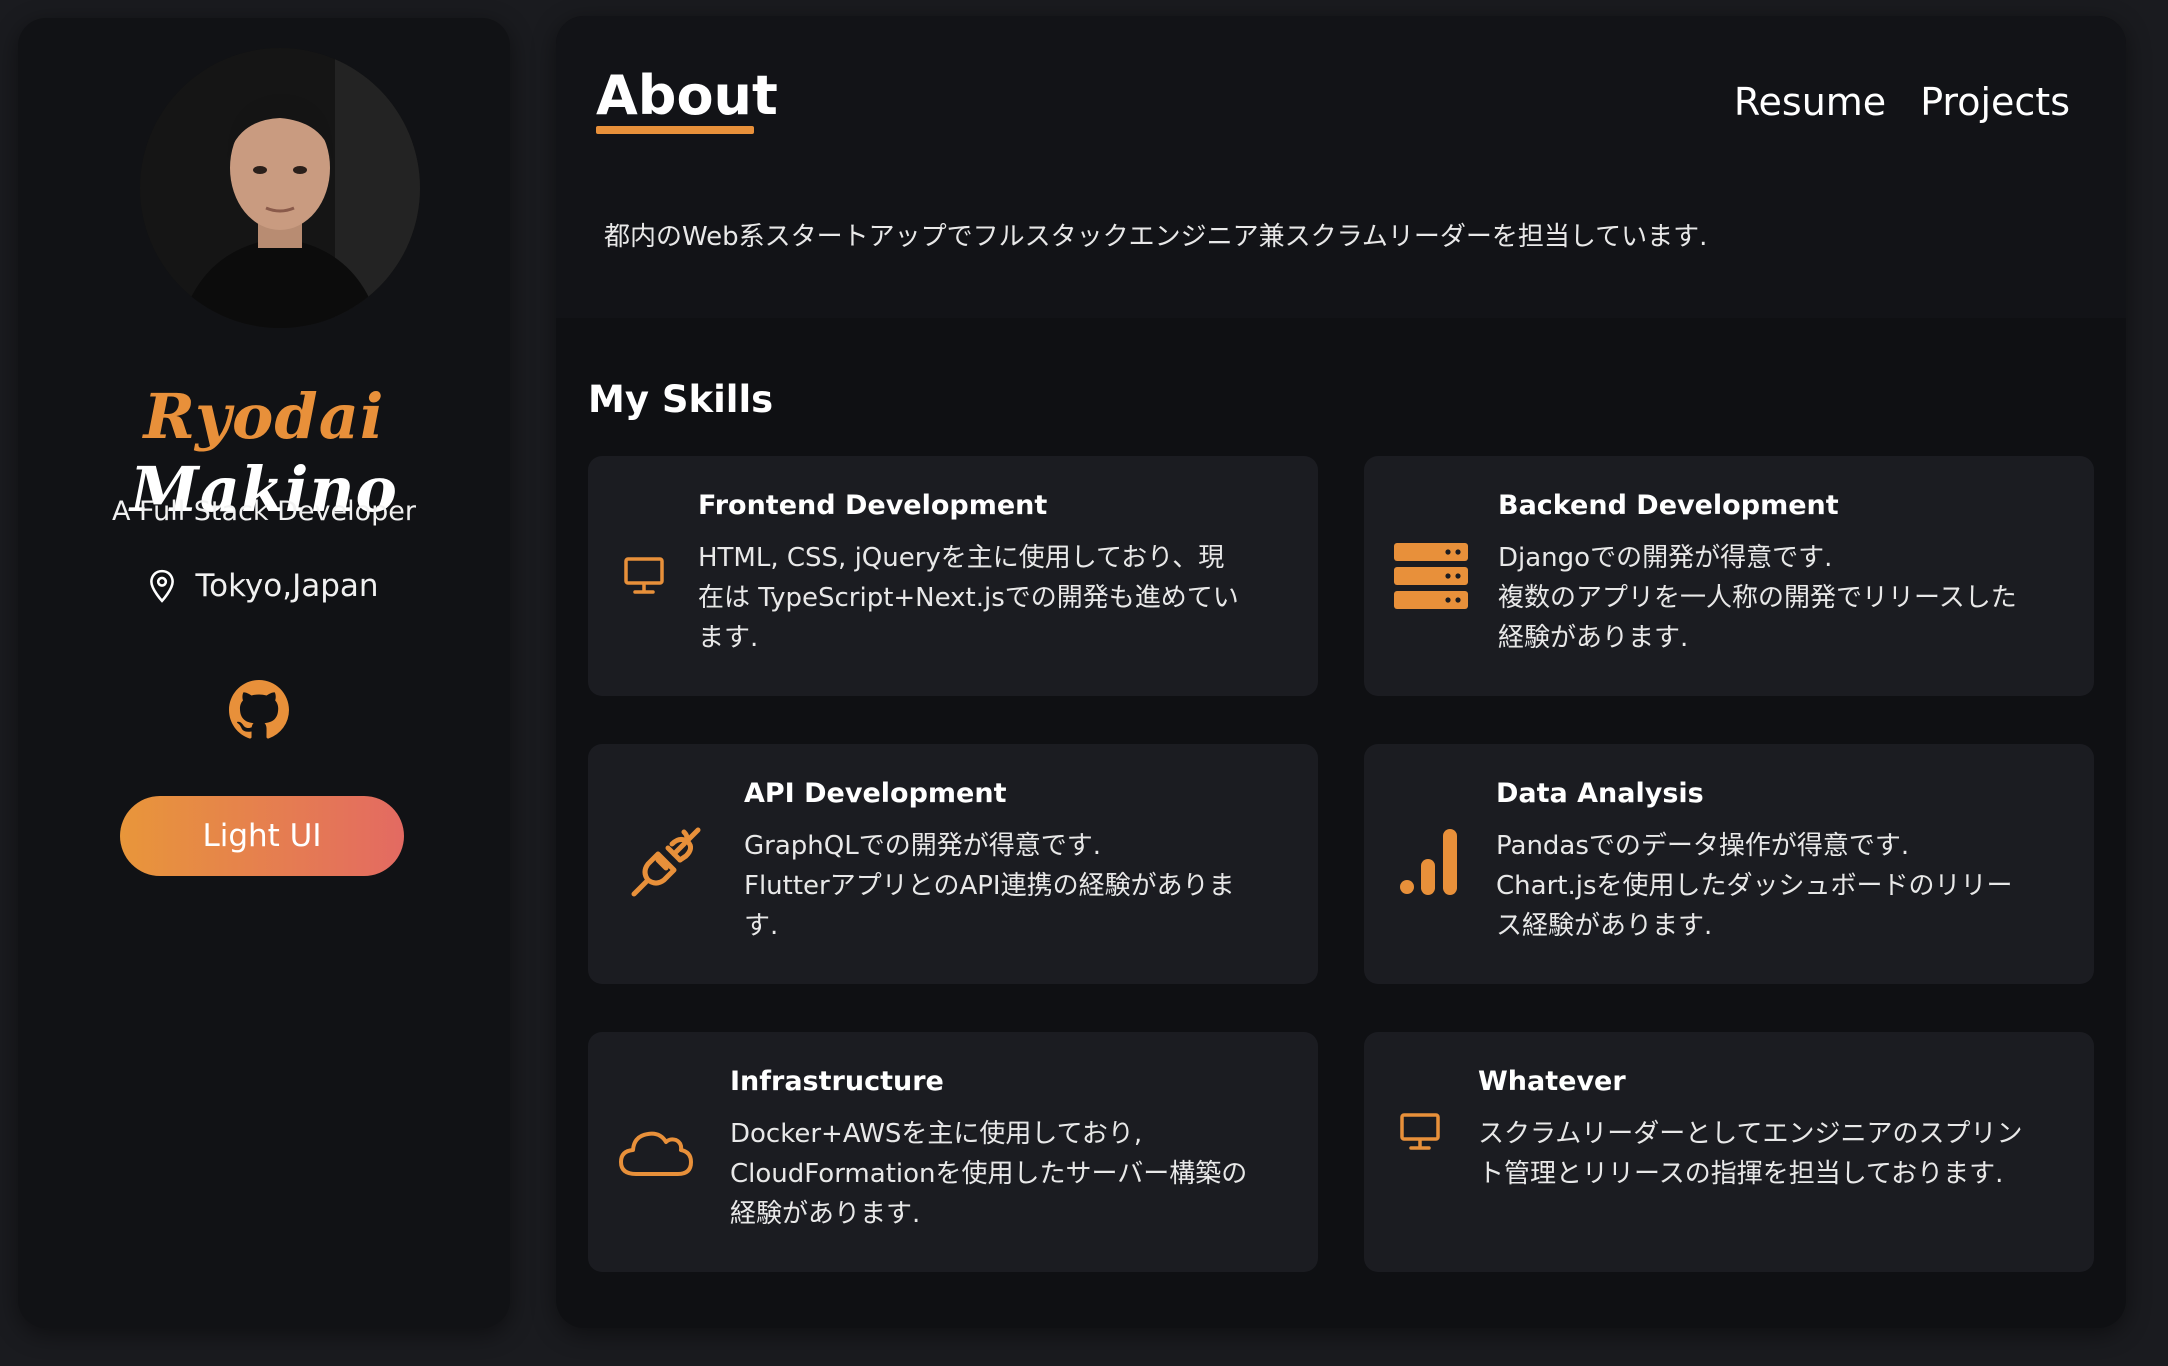  Describe the element at coordinates (1810, 102) in the screenshot. I see `tab-resume: Resume` at that location.